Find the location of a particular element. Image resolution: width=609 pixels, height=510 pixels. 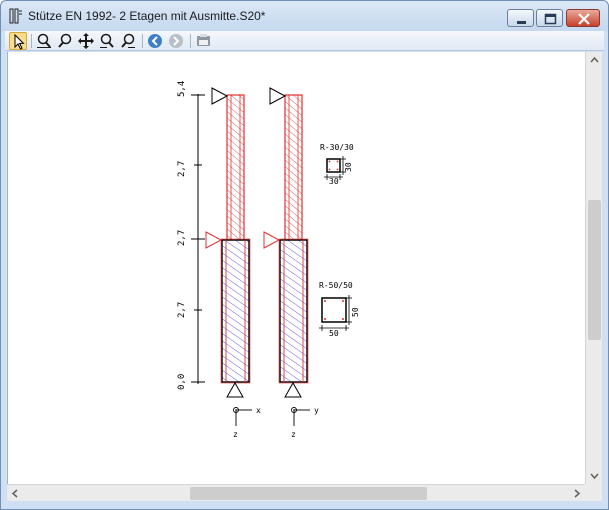

axis-symbol-right is located at coordinates (300, 416).